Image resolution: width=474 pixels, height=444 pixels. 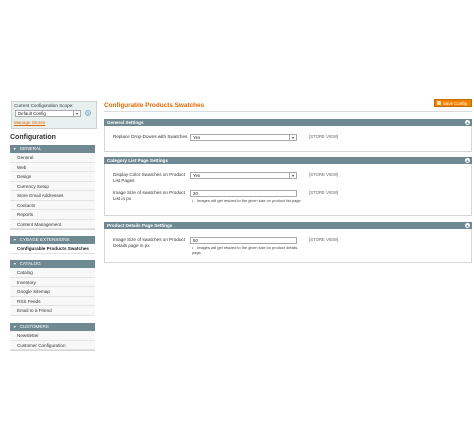 What do you see at coordinates (150, 136) in the screenshot?
I see `field-label-replace-dropdowns: Replace Drop-Downs with Swatches` at bounding box center [150, 136].